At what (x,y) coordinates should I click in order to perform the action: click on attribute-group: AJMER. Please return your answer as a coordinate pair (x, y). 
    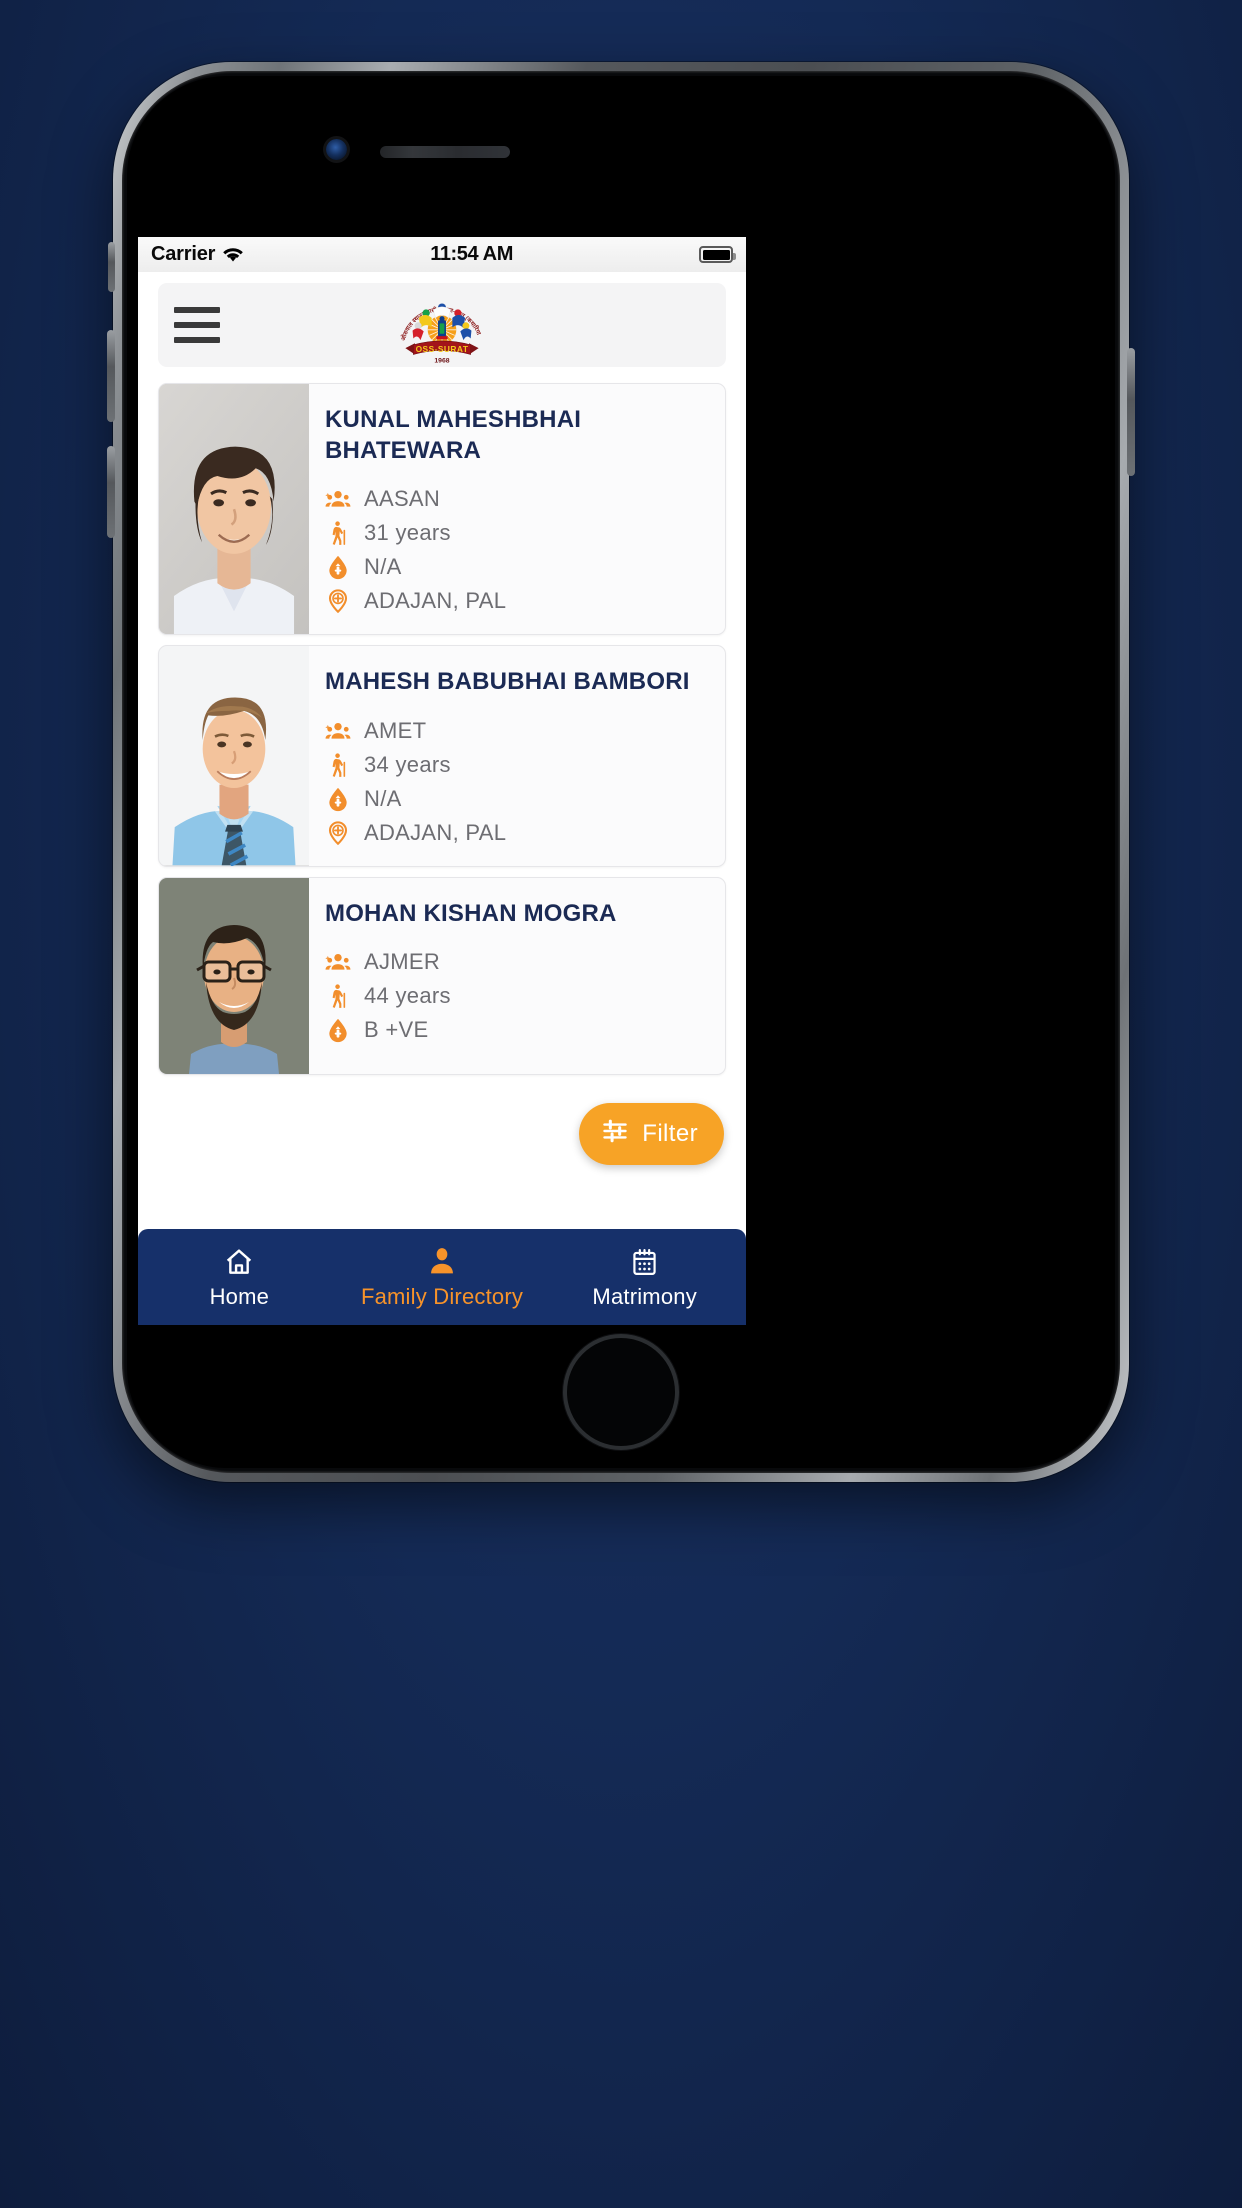
    Looking at the image, I should click on (518, 962).